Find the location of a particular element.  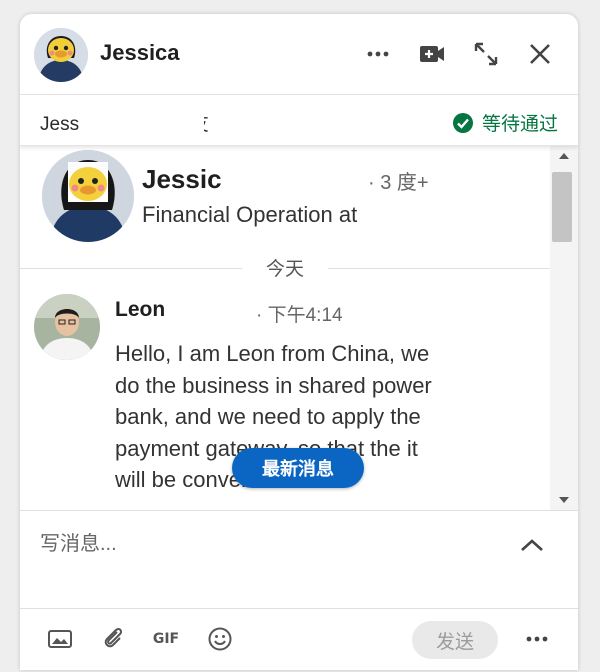

date-divider-right is located at coordinates (439, 268).